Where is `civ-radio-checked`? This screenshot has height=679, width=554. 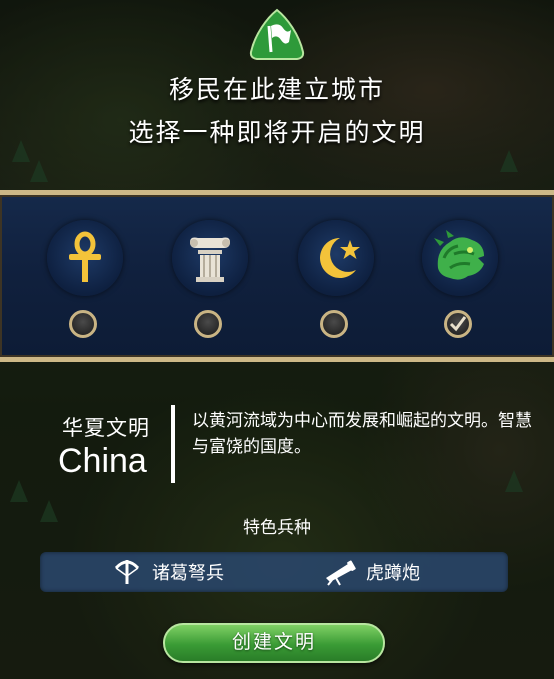 civ-radio-checked is located at coordinates (458, 324).